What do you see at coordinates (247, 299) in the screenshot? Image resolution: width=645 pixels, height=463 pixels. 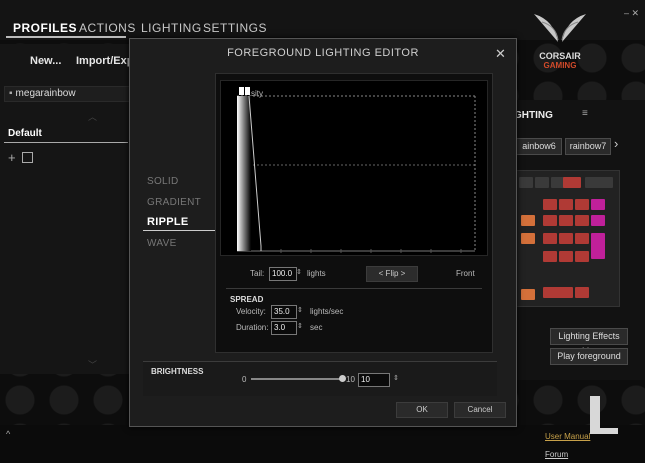 I see `spread-label: SPREAD` at bounding box center [247, 299].